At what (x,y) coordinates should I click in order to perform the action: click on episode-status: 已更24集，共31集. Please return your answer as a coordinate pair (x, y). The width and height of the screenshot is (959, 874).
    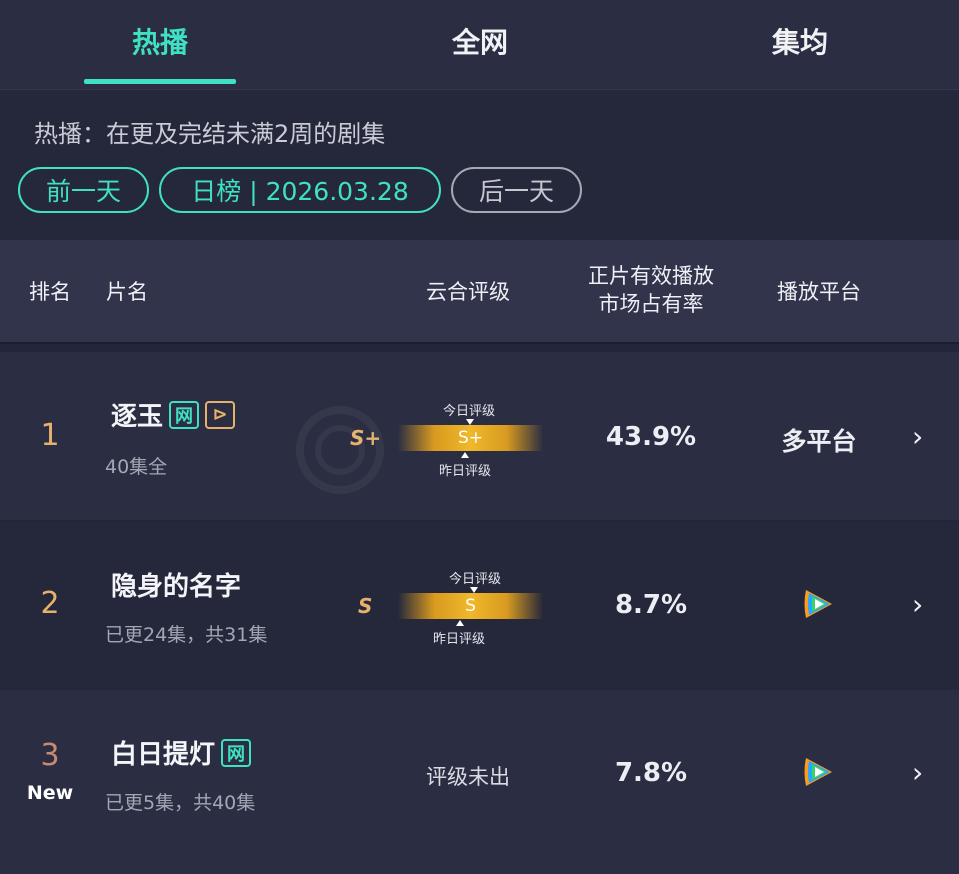
    Looking at the image, I should click on (186, 635).